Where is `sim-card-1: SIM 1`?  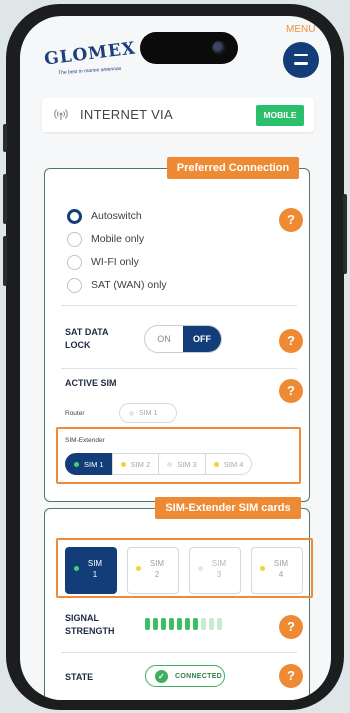 sim-card-1: SIM 1 is located at coordinates (91, 570).